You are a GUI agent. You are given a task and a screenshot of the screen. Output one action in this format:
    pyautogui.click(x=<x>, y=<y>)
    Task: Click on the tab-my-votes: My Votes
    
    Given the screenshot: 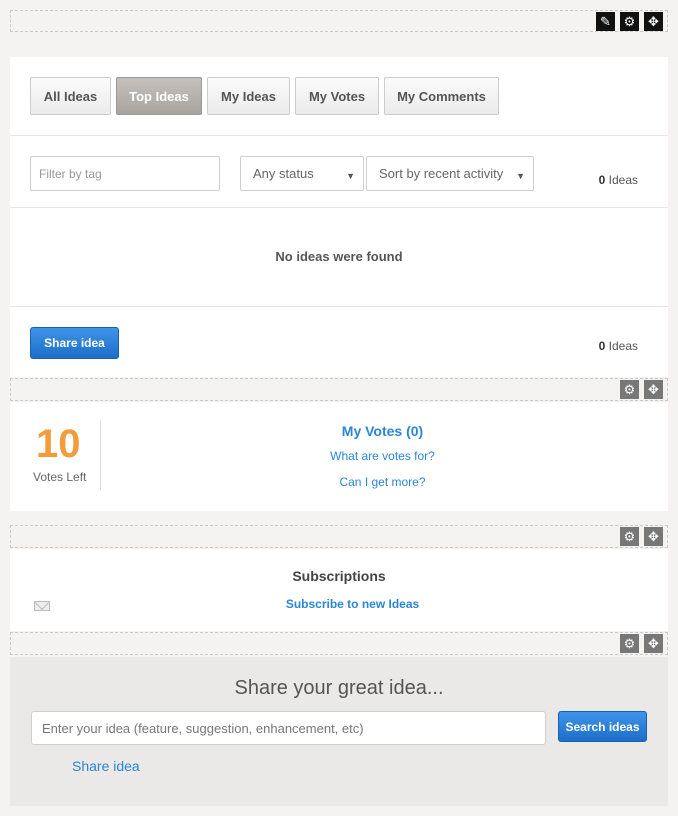 What is the action you would take?
    pyautogui.click(x=337, y=96)
    